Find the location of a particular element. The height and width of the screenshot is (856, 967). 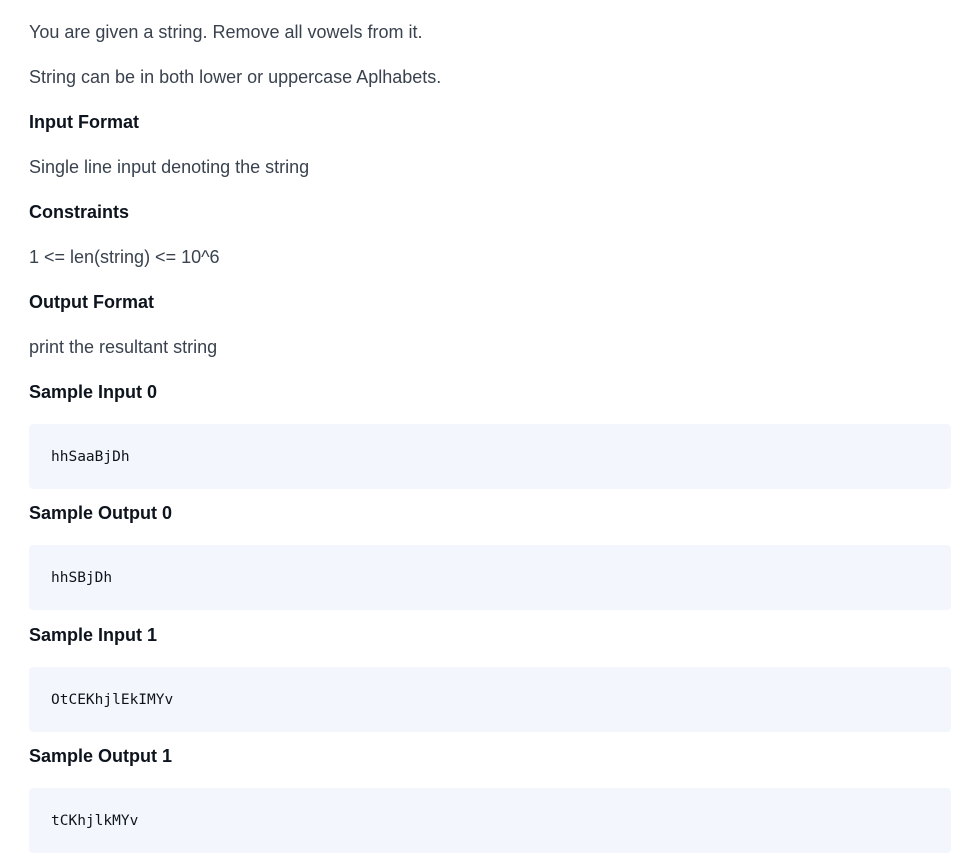

output-format-heading: Output Format is located at coordinates (91, 302).